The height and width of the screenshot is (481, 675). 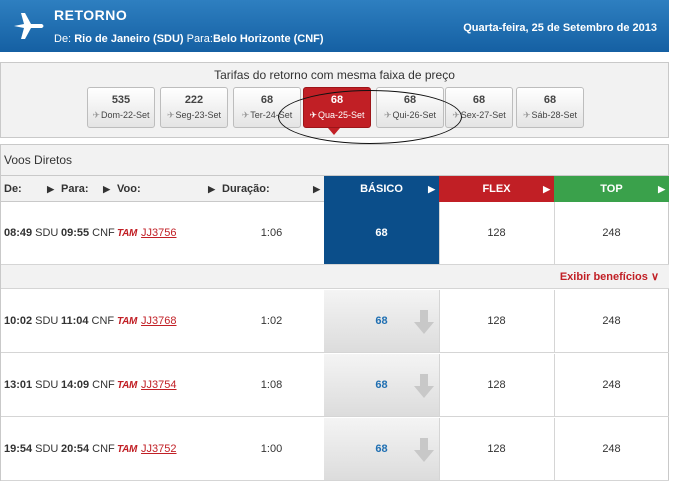 What do you see at coordinates (271, 385) in the screenshot?
I see `flight-duration: 1:08` at bounding box center [271, 385].